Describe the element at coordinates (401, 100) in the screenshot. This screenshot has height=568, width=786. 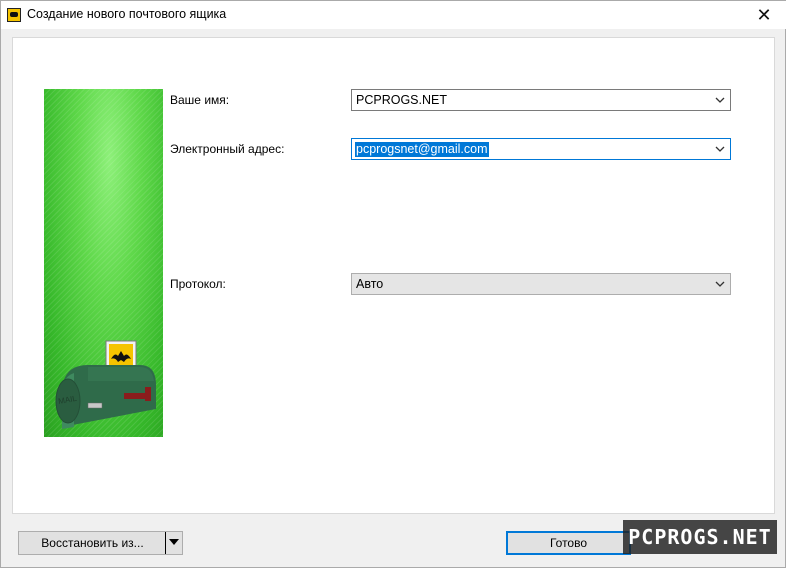
I see `name-value: PCPROGS.NET` at that location.